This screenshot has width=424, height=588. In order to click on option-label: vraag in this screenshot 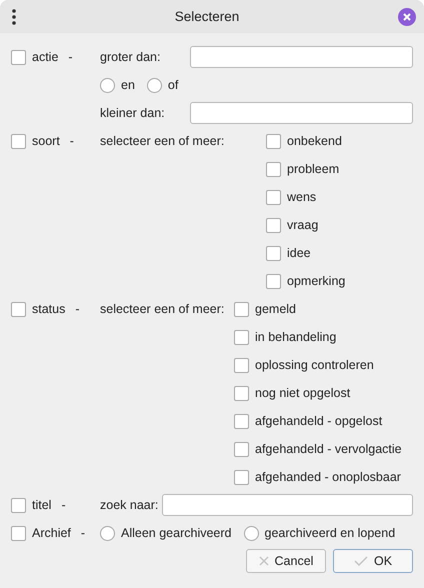, I will do `click(302, 225)`.